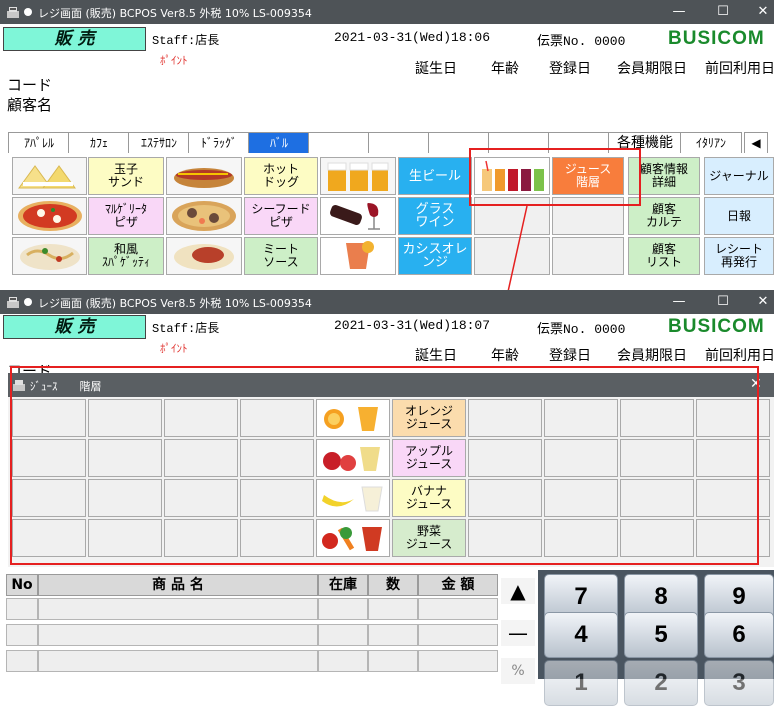 The height and width of the screenshot is (706, 774). What do you see at coordinates (126, 216) in the screenshot?
I see `product-margherita-button: ﾏﾙｹﾞﾘｰﾀ ピザ` at bounding box center [126, 216].